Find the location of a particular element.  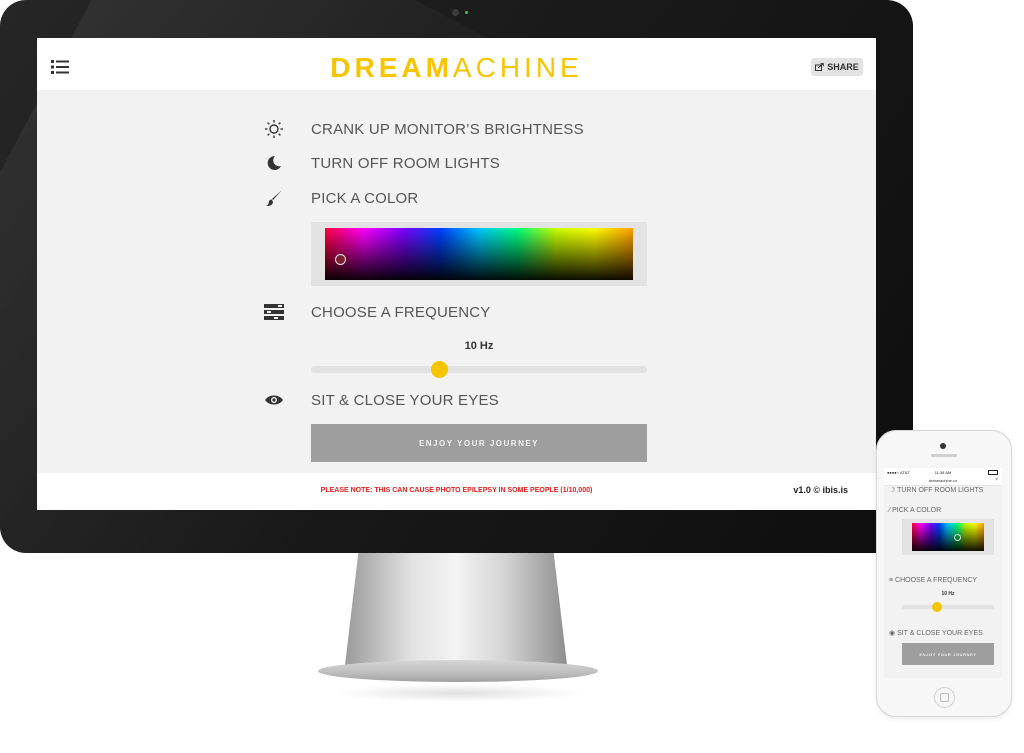

eye-icon is located at coordinates (274, 400).